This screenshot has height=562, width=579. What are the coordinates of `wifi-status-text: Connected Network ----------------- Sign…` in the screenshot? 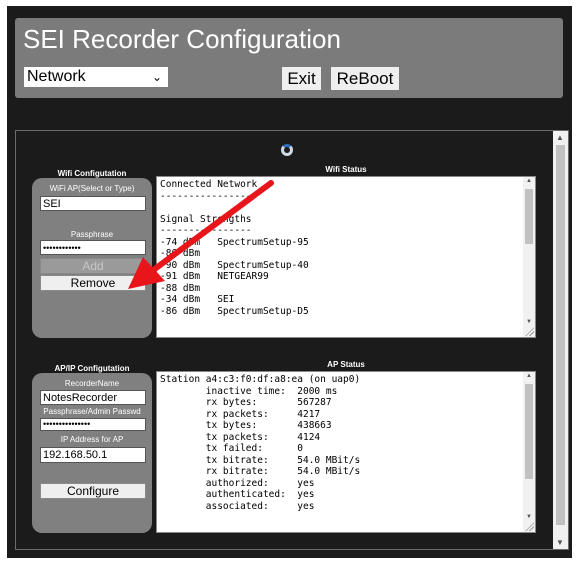 It's located at (234, 248).